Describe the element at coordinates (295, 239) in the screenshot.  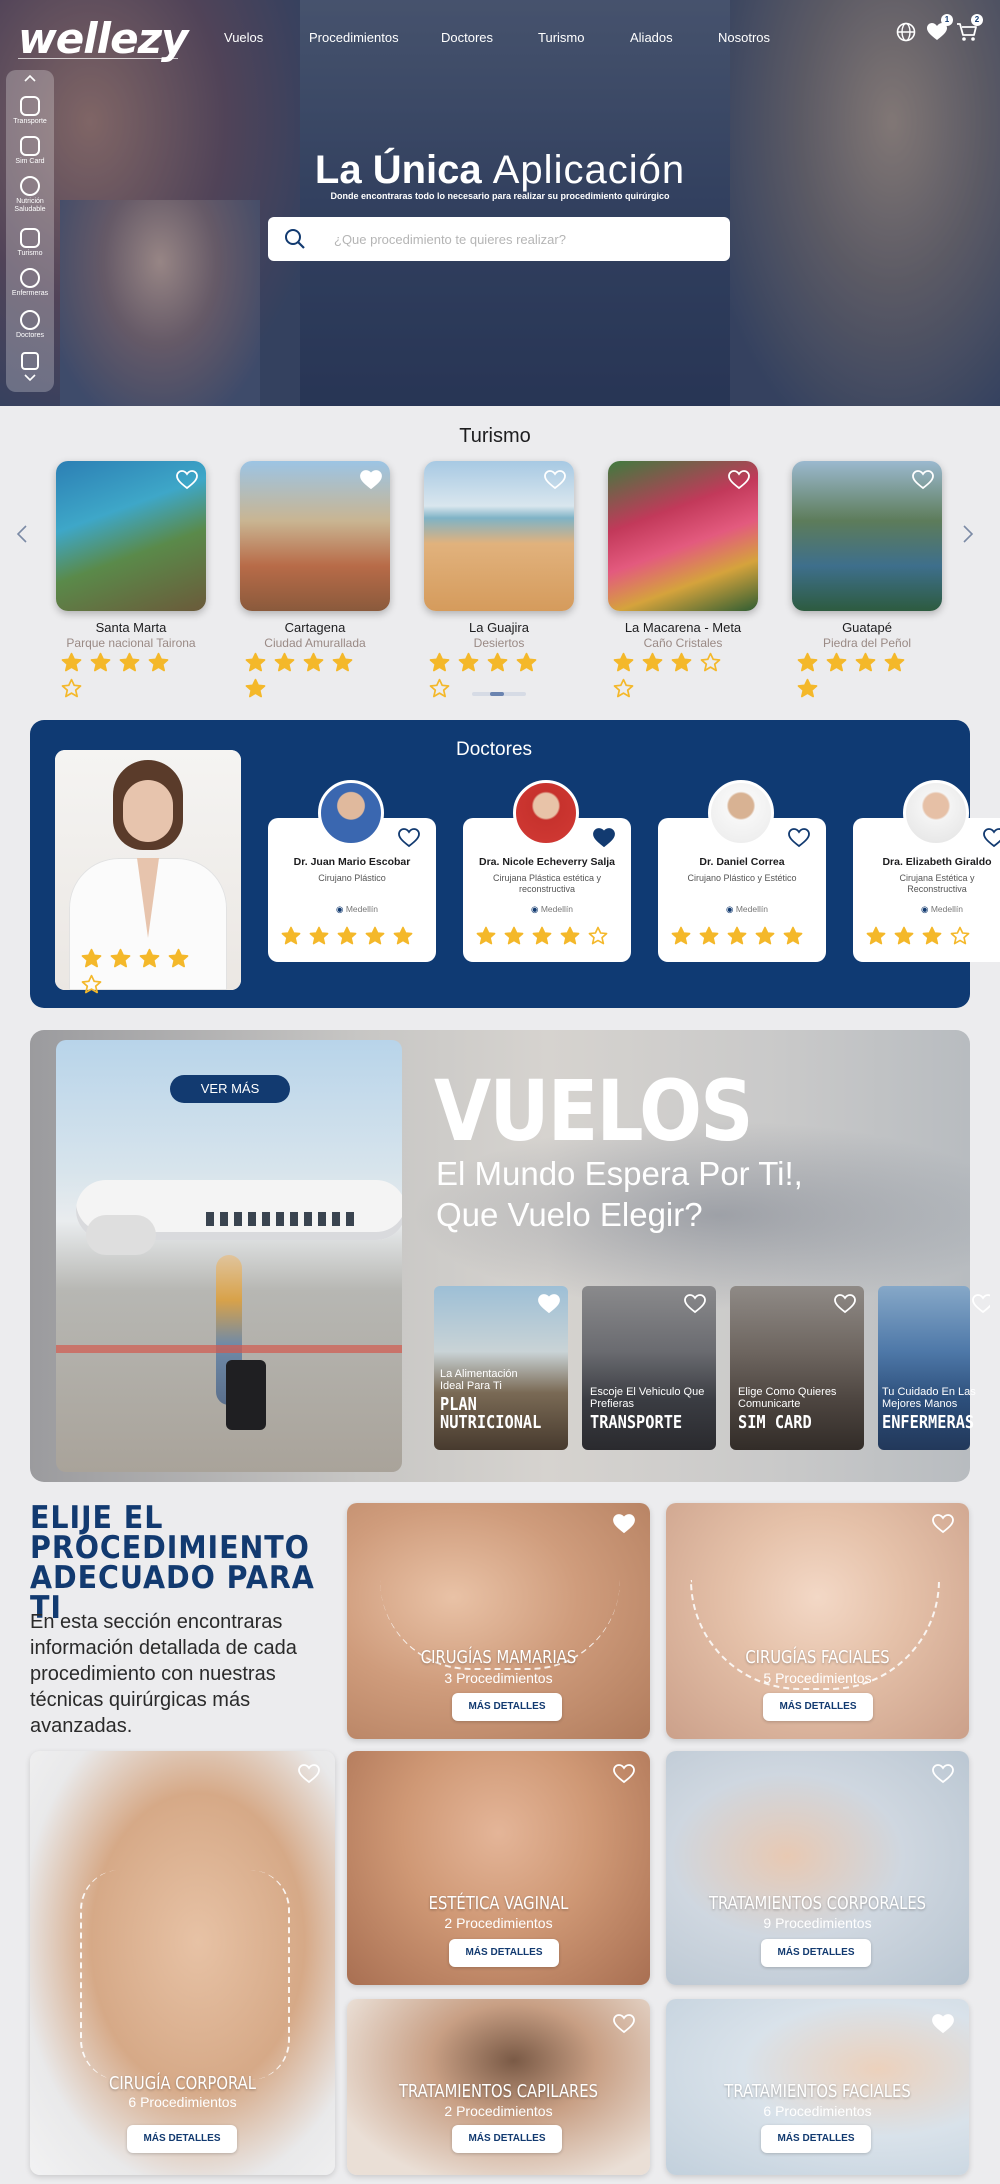
I see `search-icon` at that location.